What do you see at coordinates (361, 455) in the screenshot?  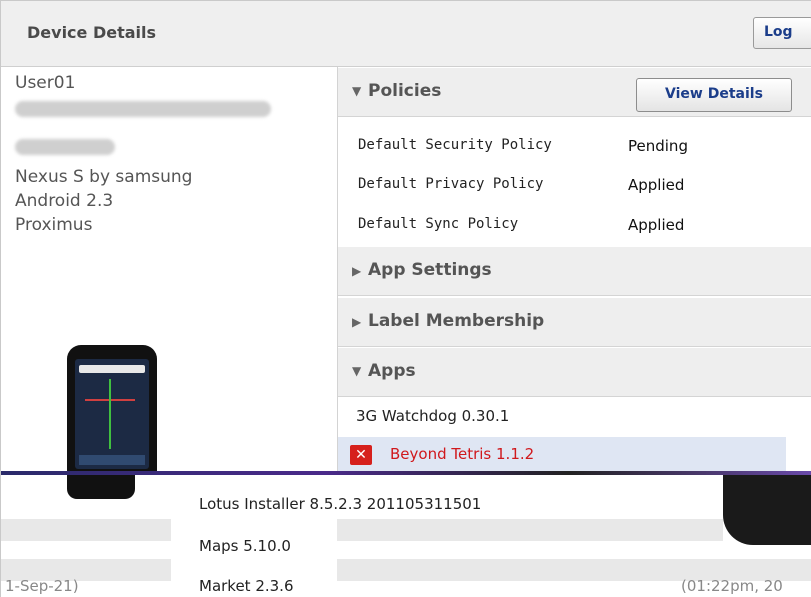 I see `error-x-icon: ✕` at bounding box center [361, 455].